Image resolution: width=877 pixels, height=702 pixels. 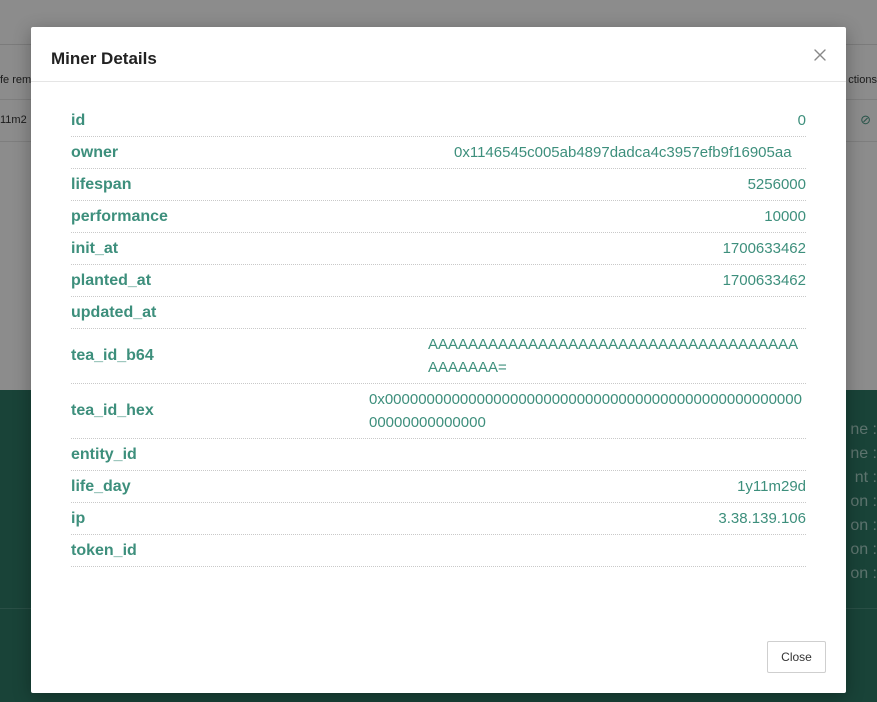 What do you see at coordinates (771, 486) in the screenshot?
I see `detail-value: 1y11m29d` at bounding box center [771, 486].